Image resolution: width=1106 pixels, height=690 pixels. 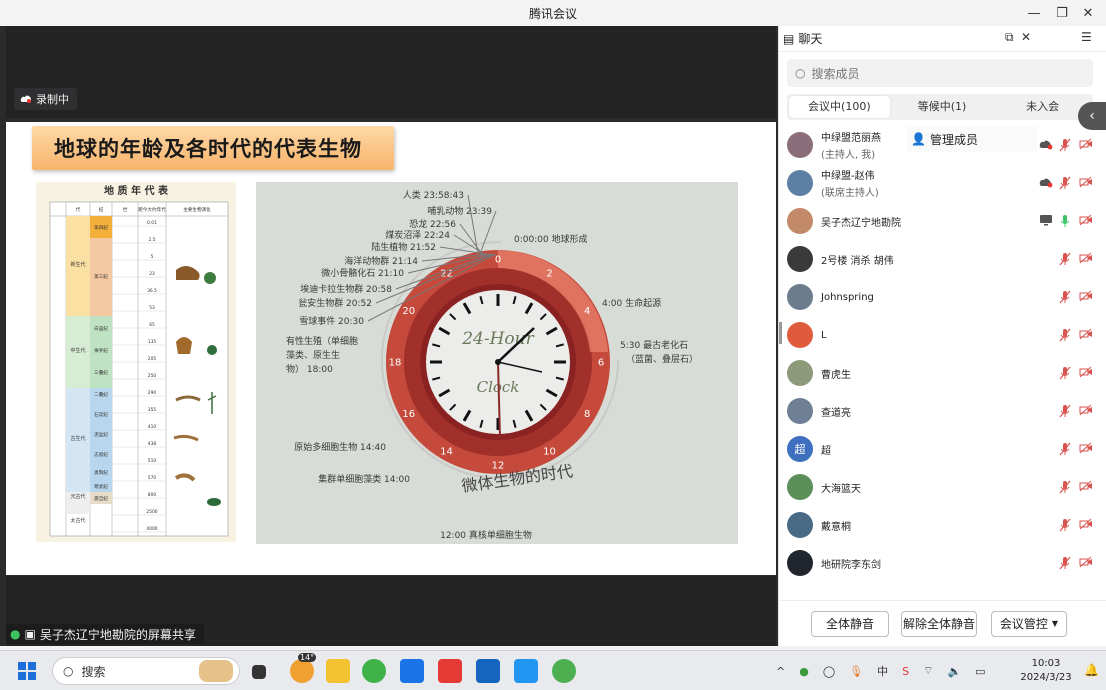 What do you see at coordinates (1066, 221) in the screenshot?
I see `mic-on-icon` at bounding box center [1066, 221].